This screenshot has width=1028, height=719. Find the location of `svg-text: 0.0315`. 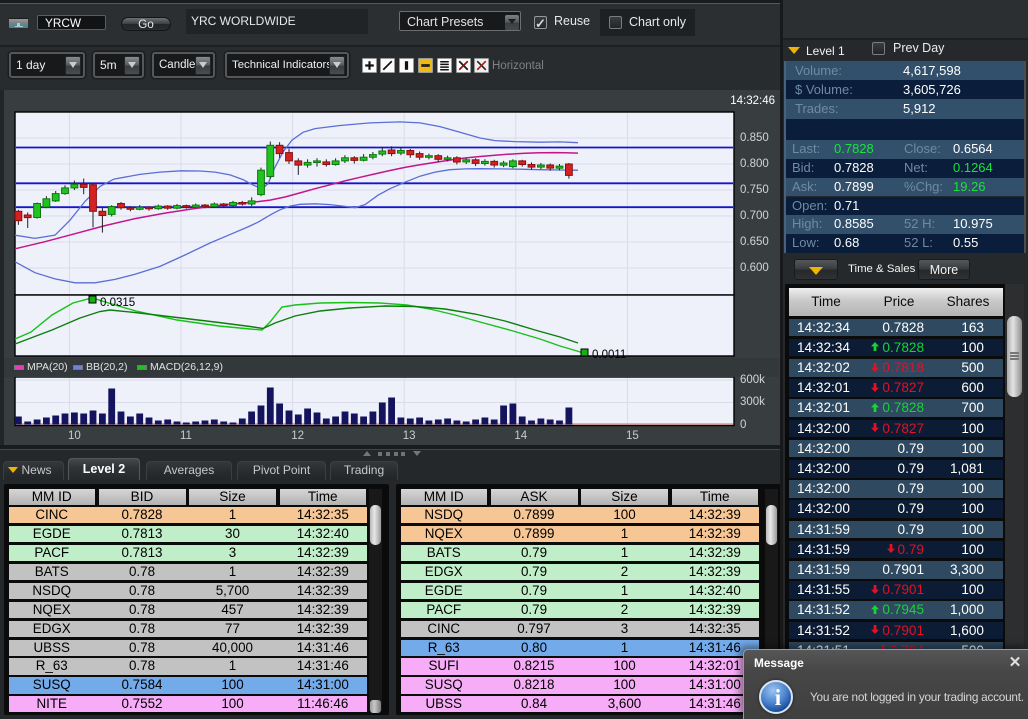

svg-text: 0.0315 is located at coordinates (117, 303).